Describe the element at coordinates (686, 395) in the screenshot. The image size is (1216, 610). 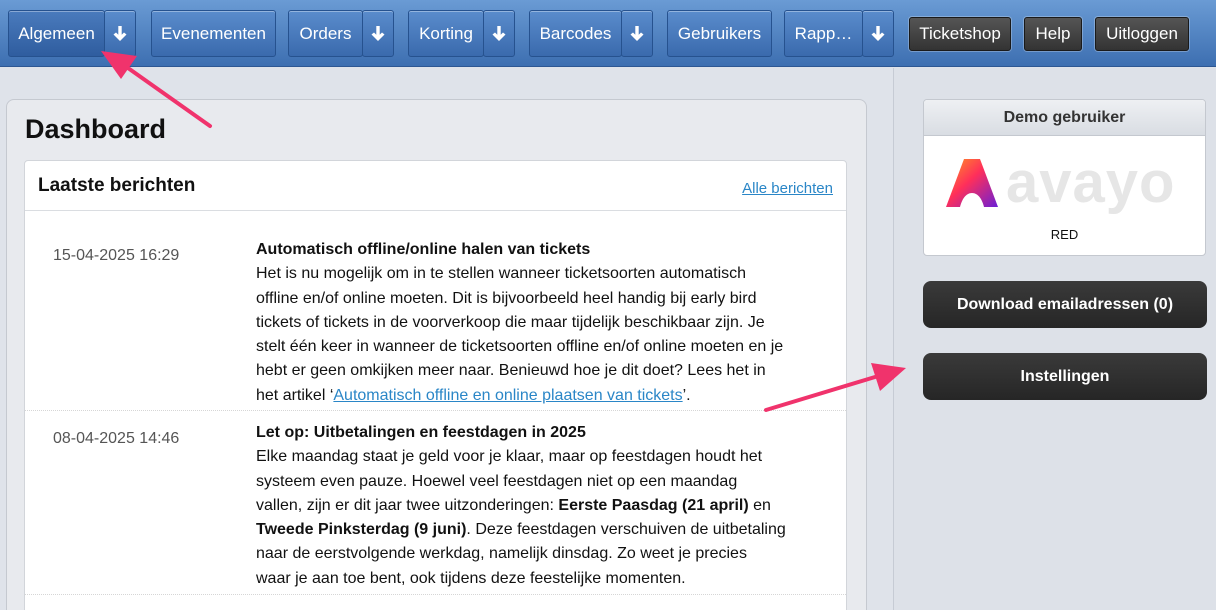
I see `news-text-end: ’.` at that location.